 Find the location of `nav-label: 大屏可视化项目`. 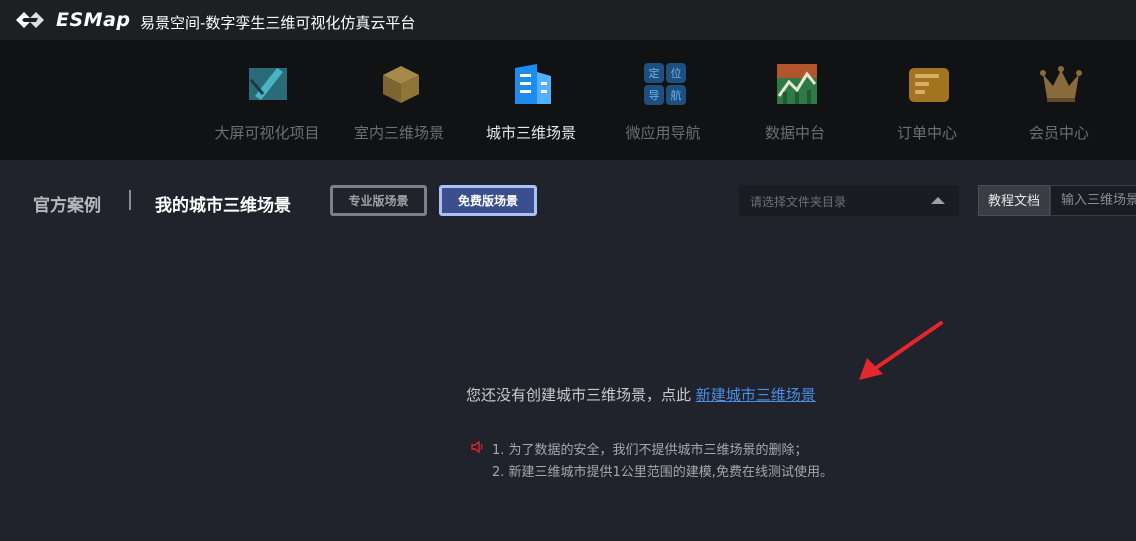

nav-label: 大屏可视化项目 is located at coordinates (267, 133).